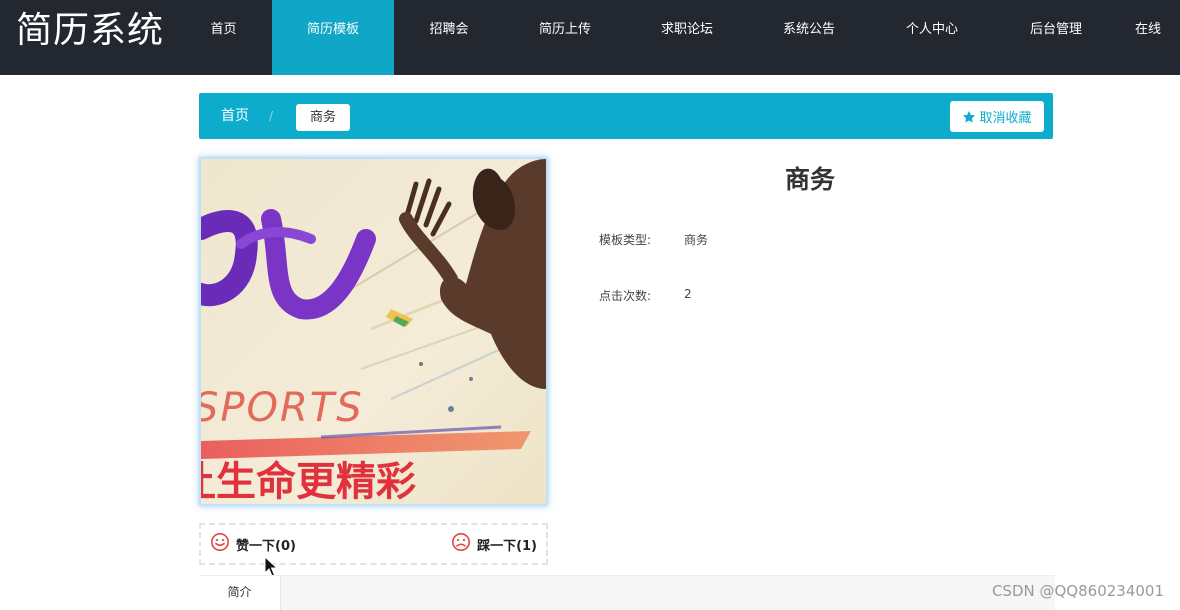 This screenshot has width=1180, height=610. Describe the element at coordinates (1148, 37) in the screenshot. I see `nav-item-online: 在线` at that location.